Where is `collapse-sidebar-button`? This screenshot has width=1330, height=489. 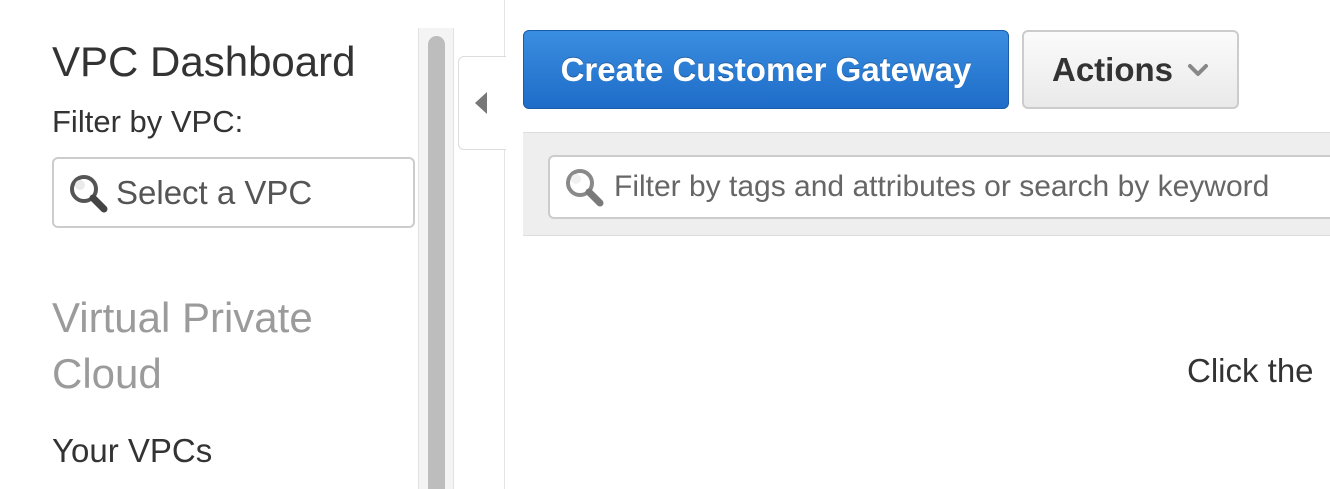 collapse-sidebar-button is located at coordinates (482, 103).